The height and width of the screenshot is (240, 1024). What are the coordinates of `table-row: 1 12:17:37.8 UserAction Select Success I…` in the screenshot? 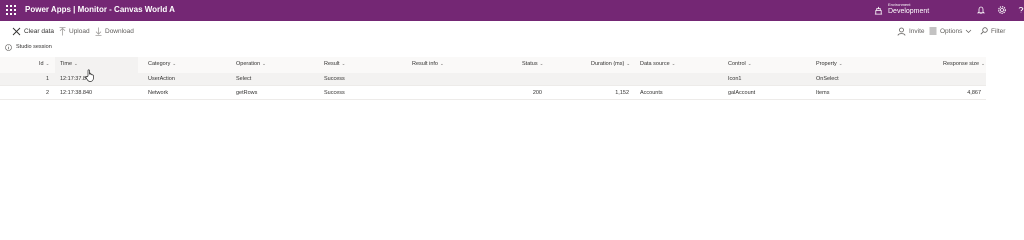 It's located at (493, 79).